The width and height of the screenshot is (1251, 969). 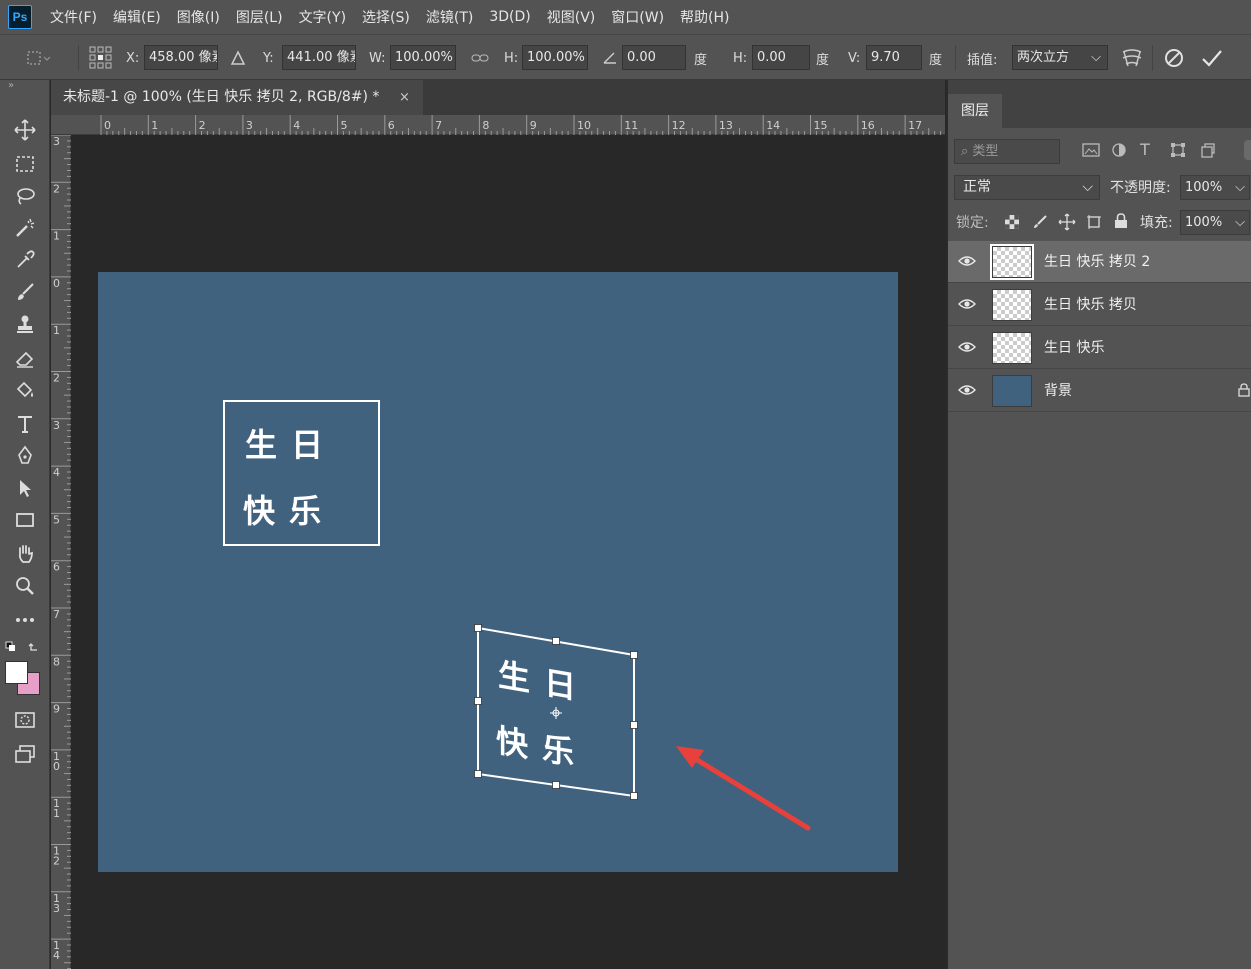 What do you see at coordinates (975, 111) in the screenshot?
I see `tab-layers: 图层` at bounding box center [975, 111].